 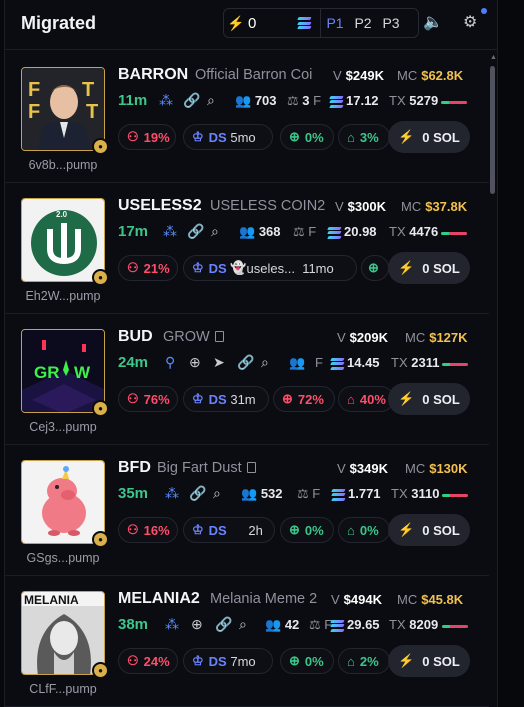 I want to click on snipers-pill: ⊕, so click(x=375, y=268).